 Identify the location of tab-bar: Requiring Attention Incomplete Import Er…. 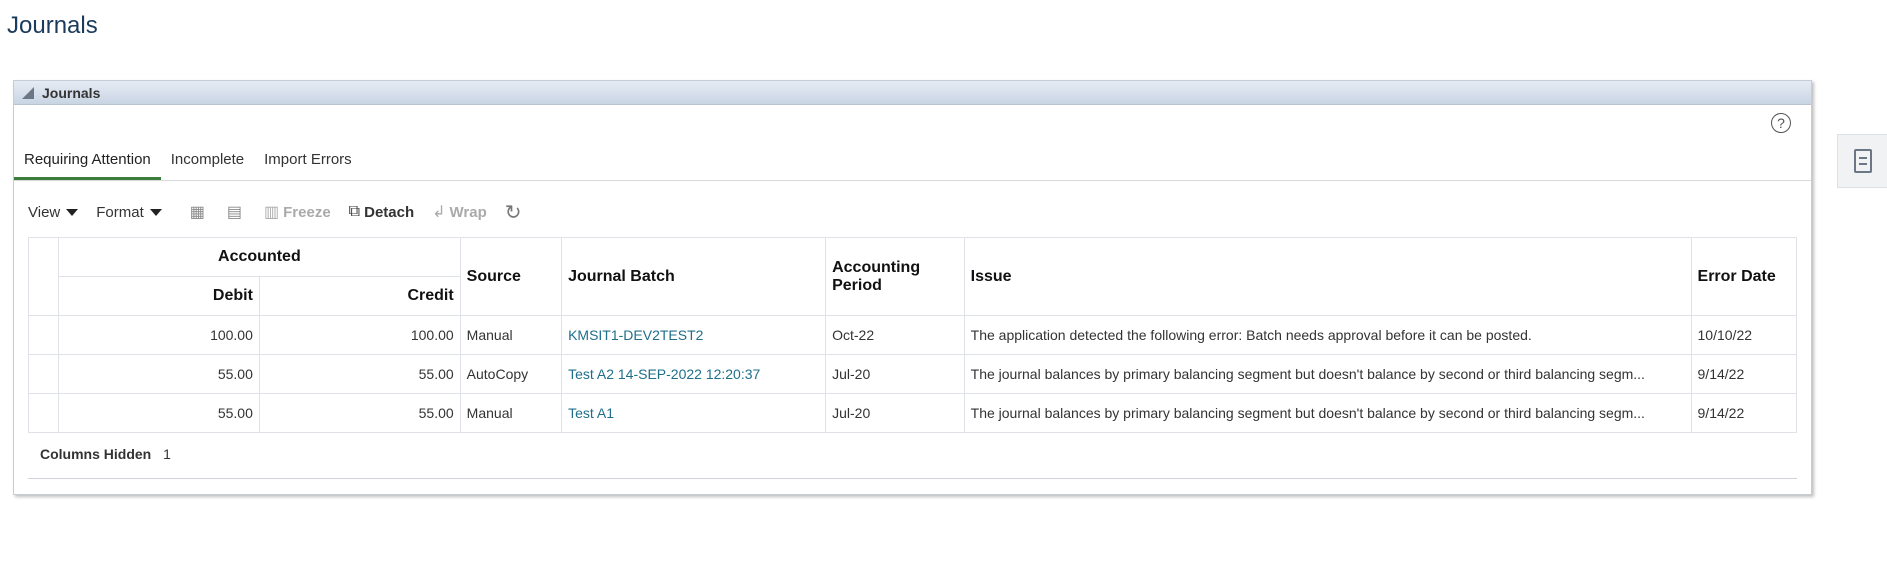
(912, 162).